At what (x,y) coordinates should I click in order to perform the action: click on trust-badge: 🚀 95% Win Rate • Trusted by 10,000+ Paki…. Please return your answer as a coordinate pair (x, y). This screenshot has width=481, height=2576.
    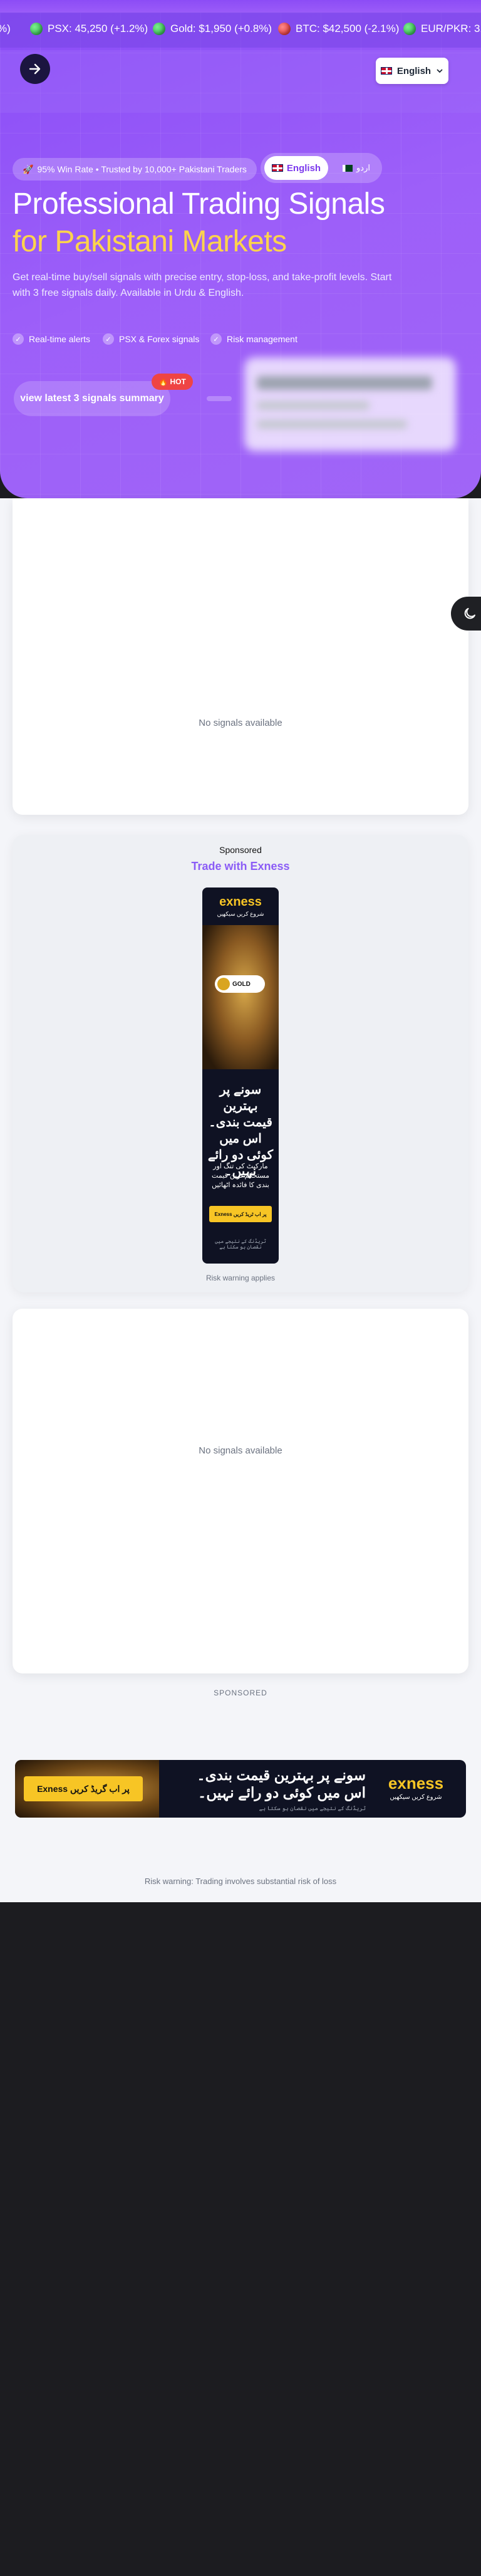
    Looking at the image, I should click on (135, 169).